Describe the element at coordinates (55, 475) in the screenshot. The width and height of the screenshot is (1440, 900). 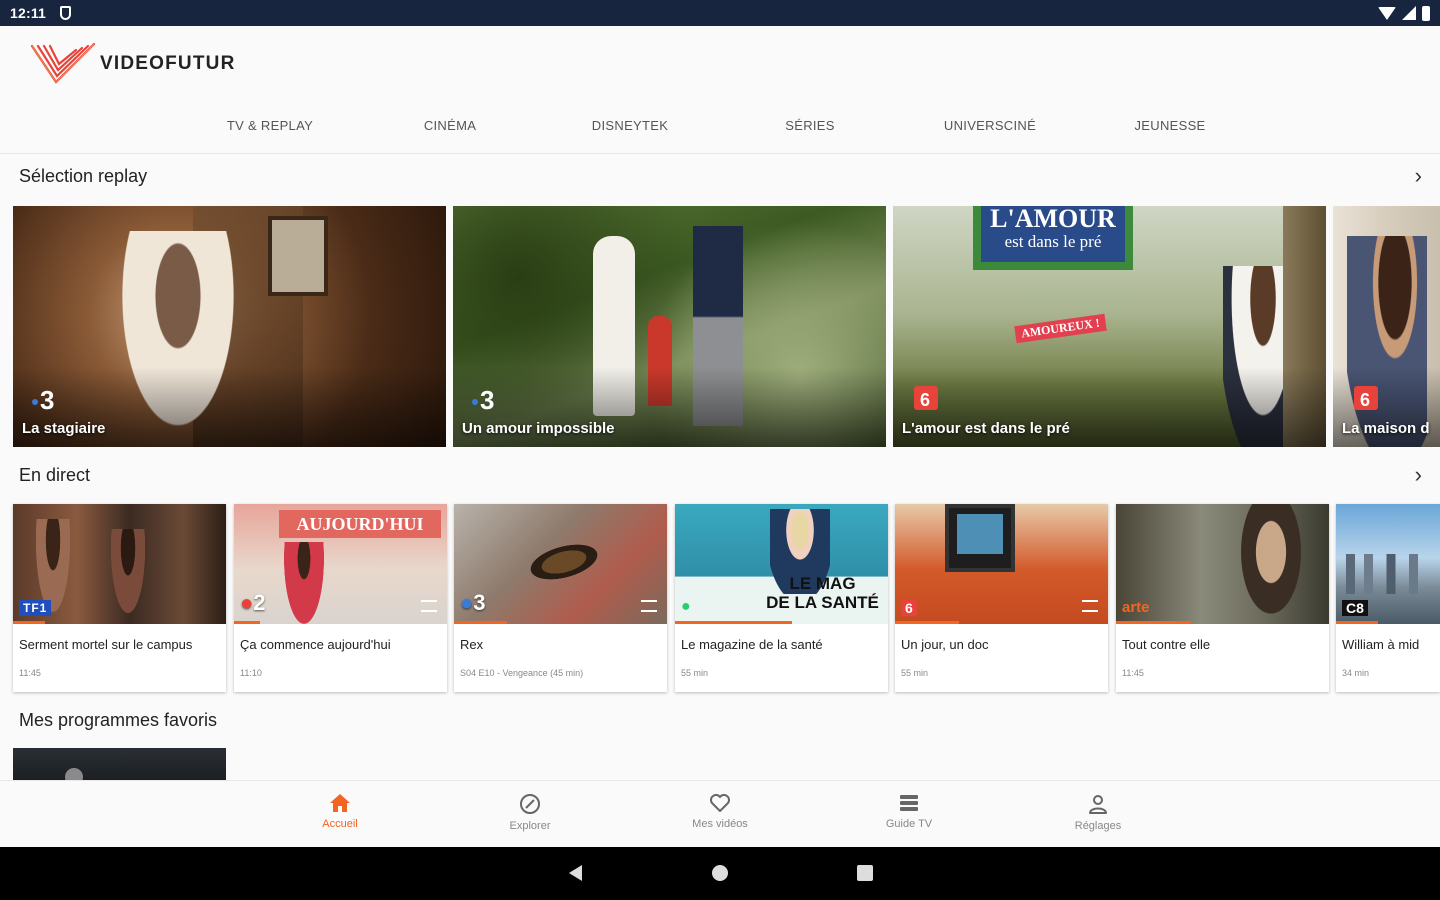
I see `section-title-live: En direct` at that location.